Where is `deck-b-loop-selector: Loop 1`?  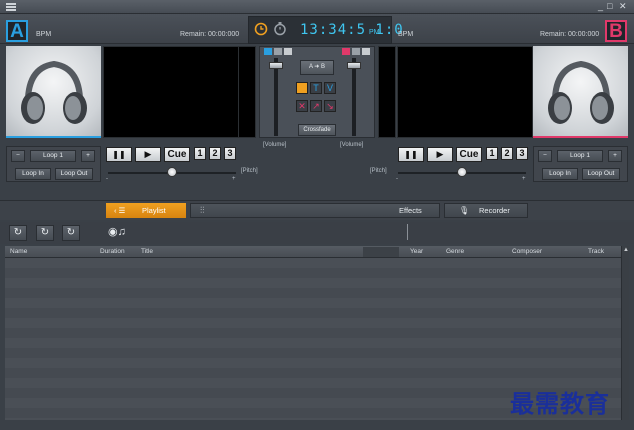
deck-b-loop-selector: Loop 1 is located at coordinates (580, 156).